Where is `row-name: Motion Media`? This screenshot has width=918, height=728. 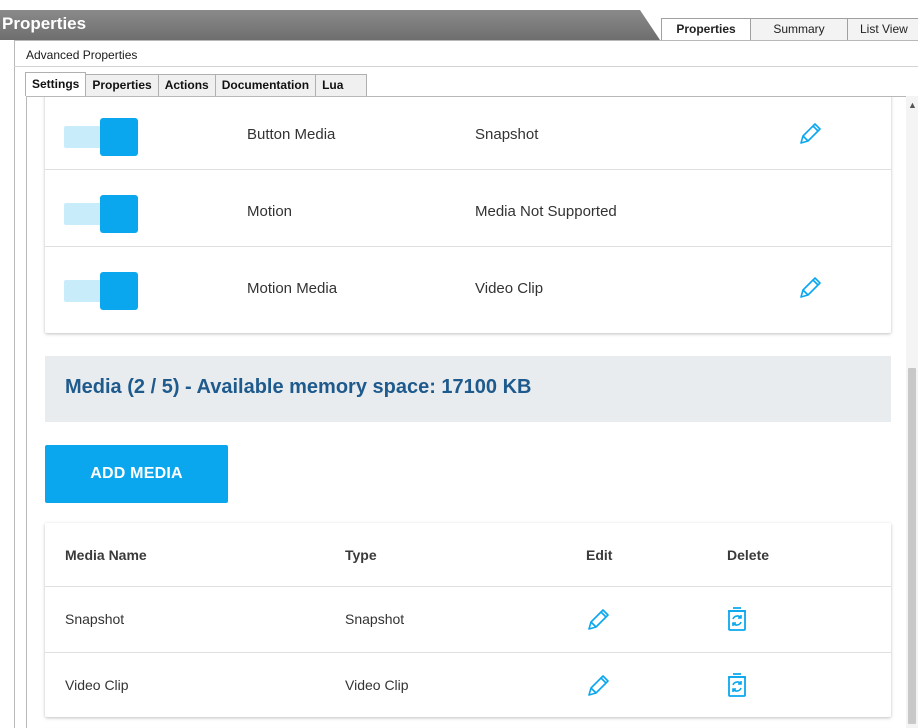
row-name: Motion Media is located at coordinates (292, 288).